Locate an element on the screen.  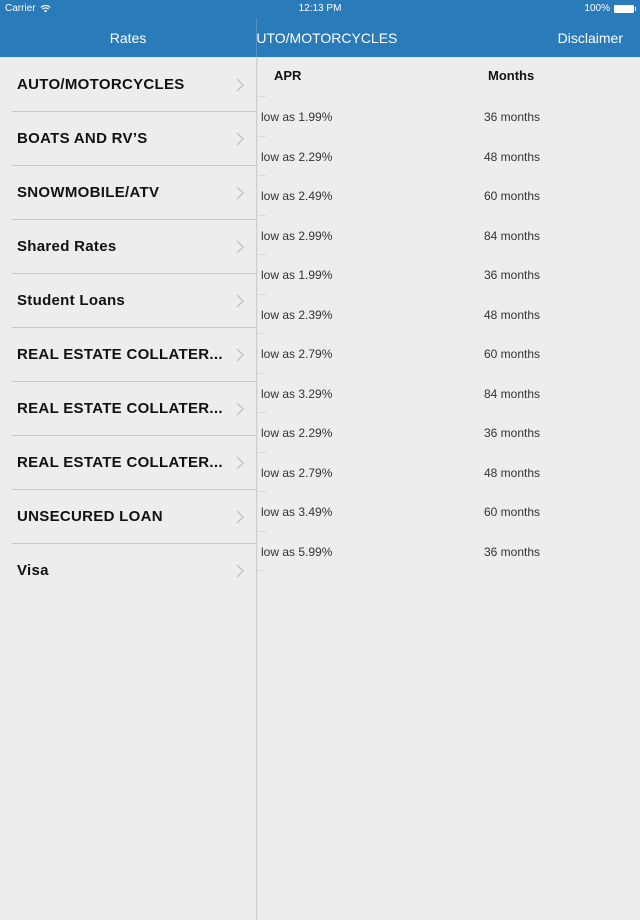
list-item: SNOWMOBILE/ATV is located at coordinates (128, 193).